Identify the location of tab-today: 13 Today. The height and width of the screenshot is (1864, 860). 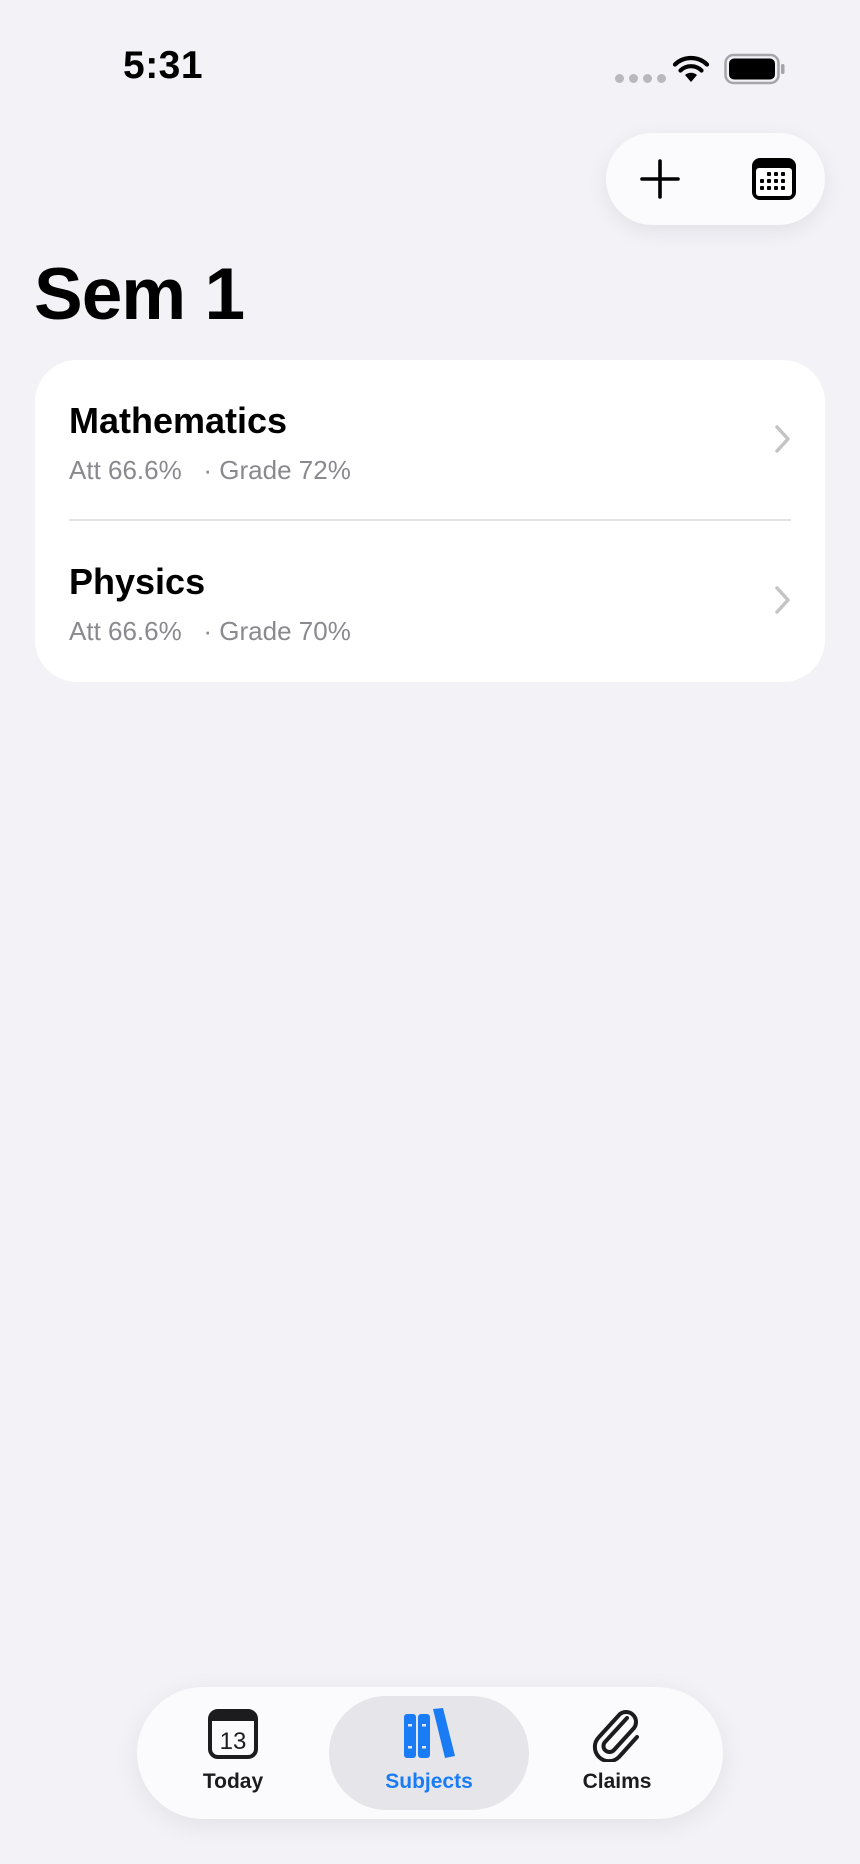
(233, 1753).